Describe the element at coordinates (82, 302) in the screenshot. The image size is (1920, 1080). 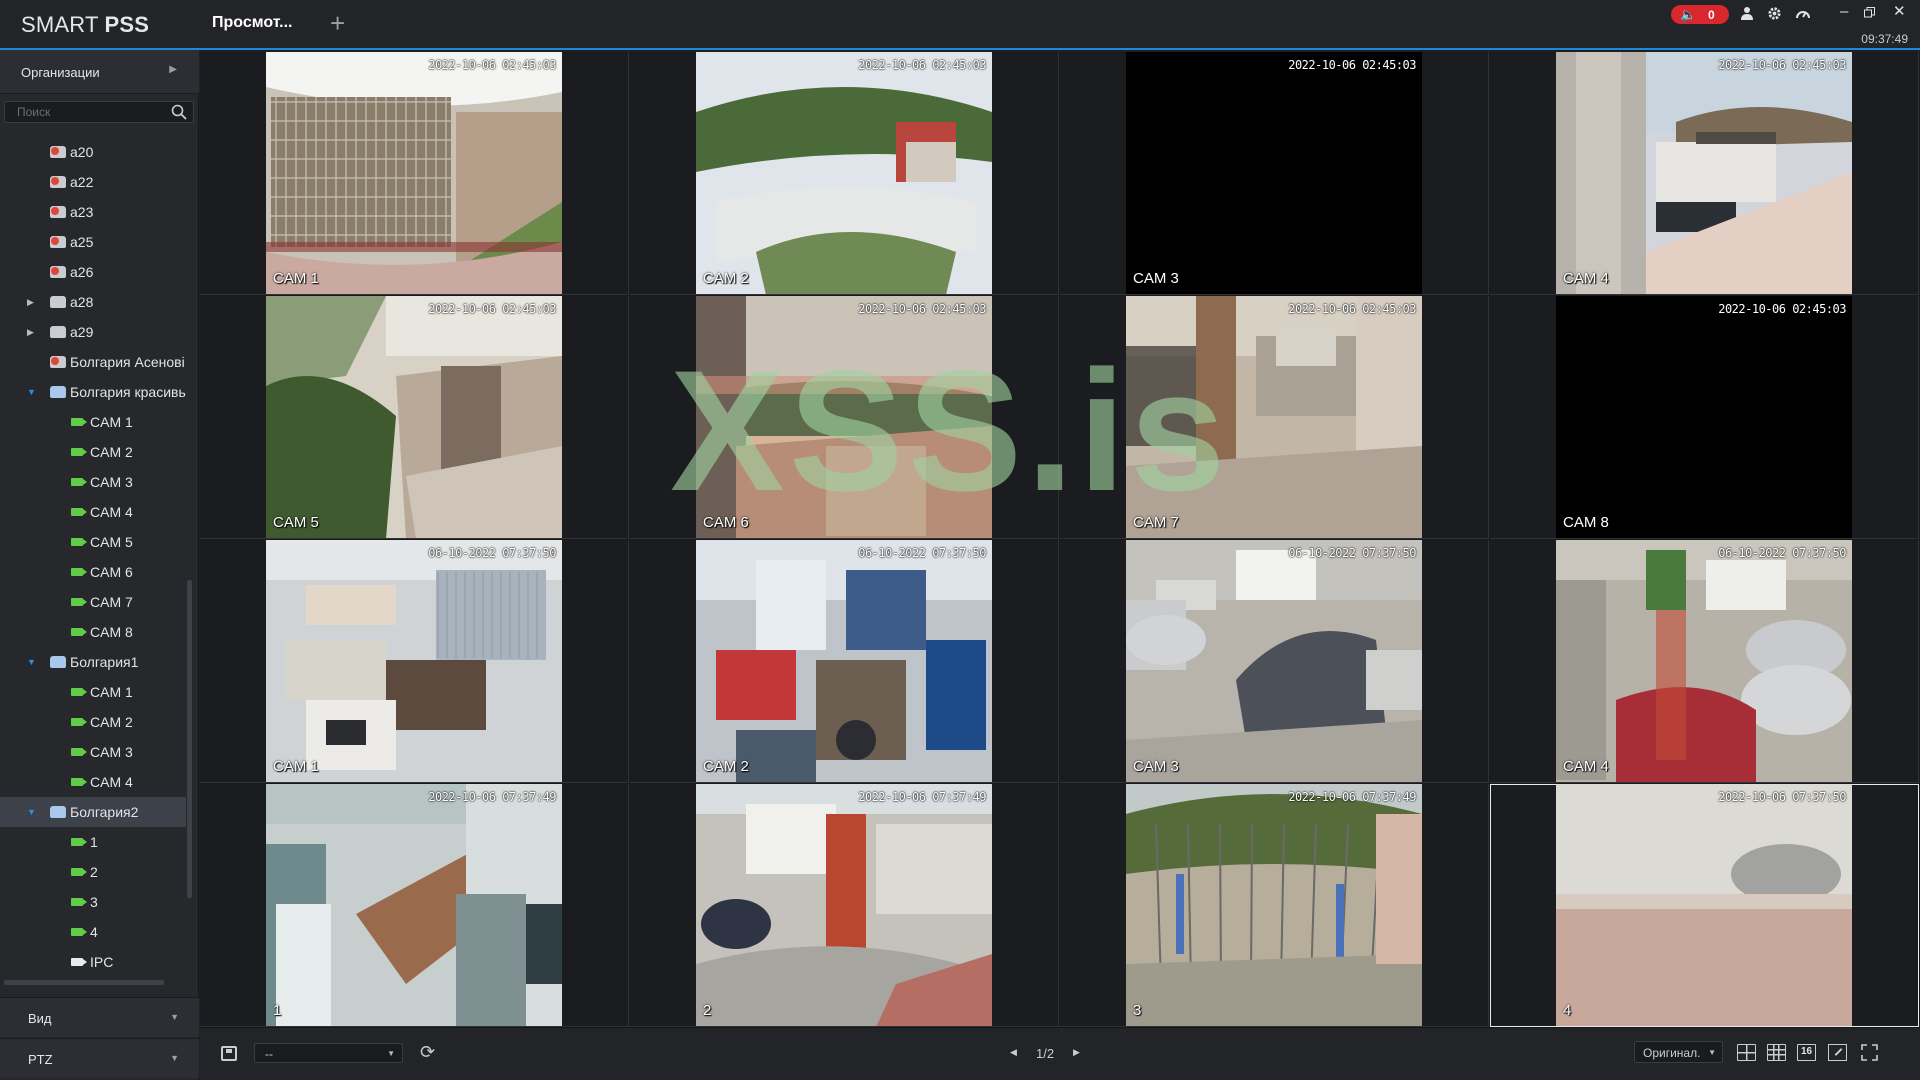
I see `tree-item-label: a28` at that location.